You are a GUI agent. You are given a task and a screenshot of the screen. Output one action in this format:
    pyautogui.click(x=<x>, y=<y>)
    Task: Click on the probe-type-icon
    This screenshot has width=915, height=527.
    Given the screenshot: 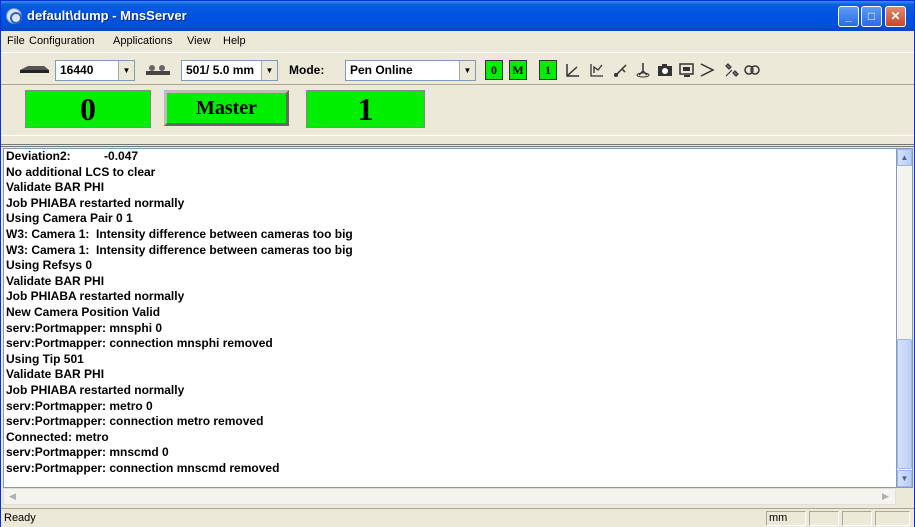 What is the action you would take?
    pyautogui.click(x=34, y=69)
    